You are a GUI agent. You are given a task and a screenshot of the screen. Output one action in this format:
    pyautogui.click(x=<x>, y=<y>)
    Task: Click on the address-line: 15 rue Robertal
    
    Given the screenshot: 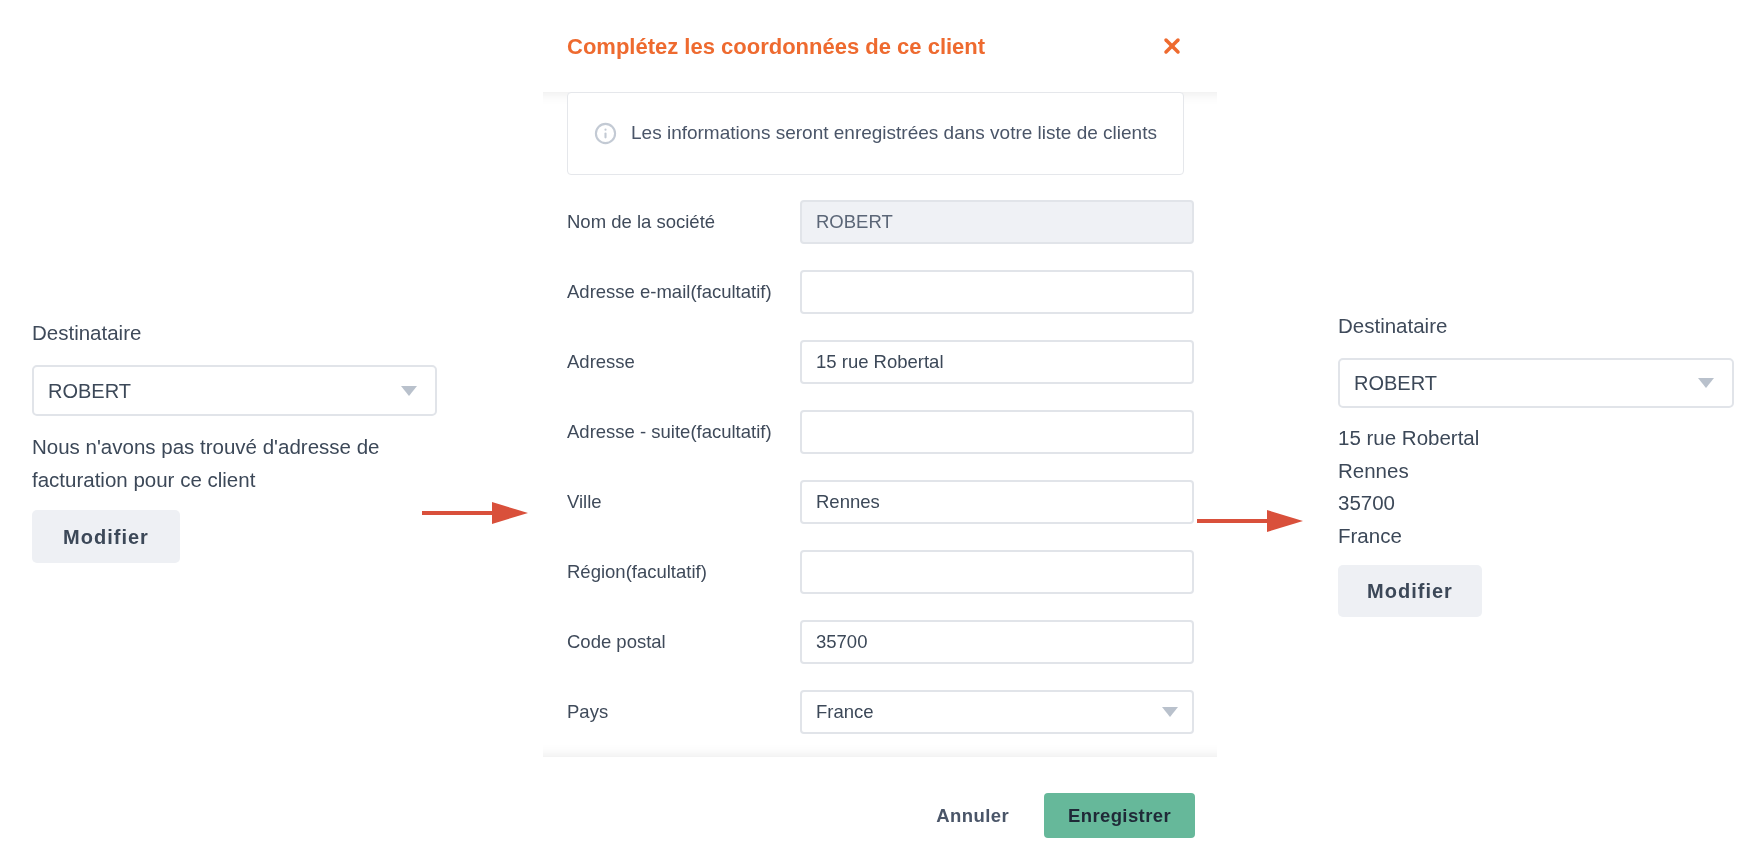 What is the action you would take?
    pyautogui.click(x=1409, y=438)
    